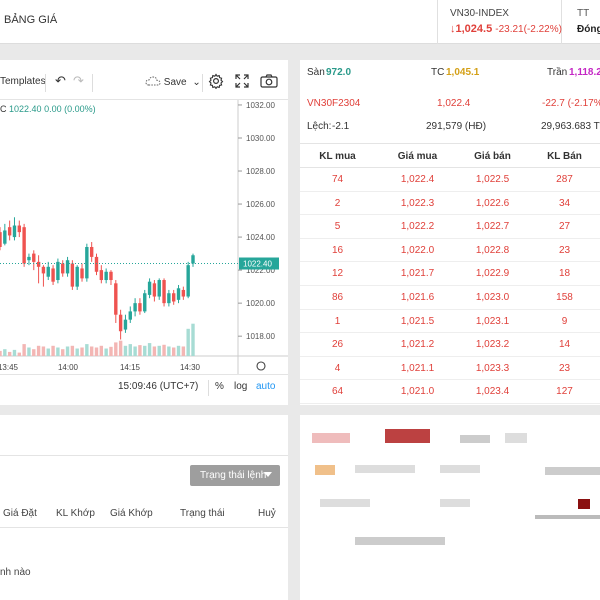 Image resolution: width=600 pixels, height=600 pixels. What do you see at coordinates (337, 156) in the screenshot?
I see `col-bid-volume: KL mua` at bounding box center [337, 156].